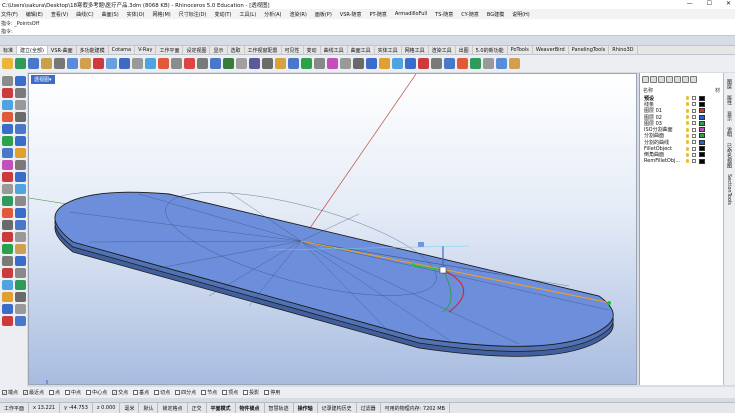  What do you see at coordinates (137, 63) in the screenshot?
I see `rotate-view-icon` at bounding box center [137, 63].